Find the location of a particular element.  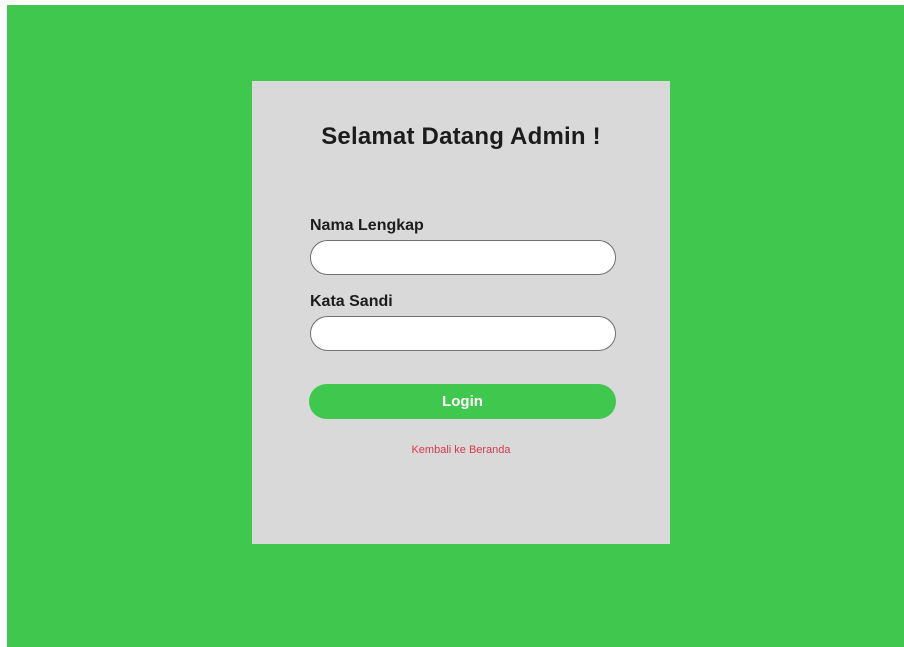

name-input is located at coordinates (463, 257).